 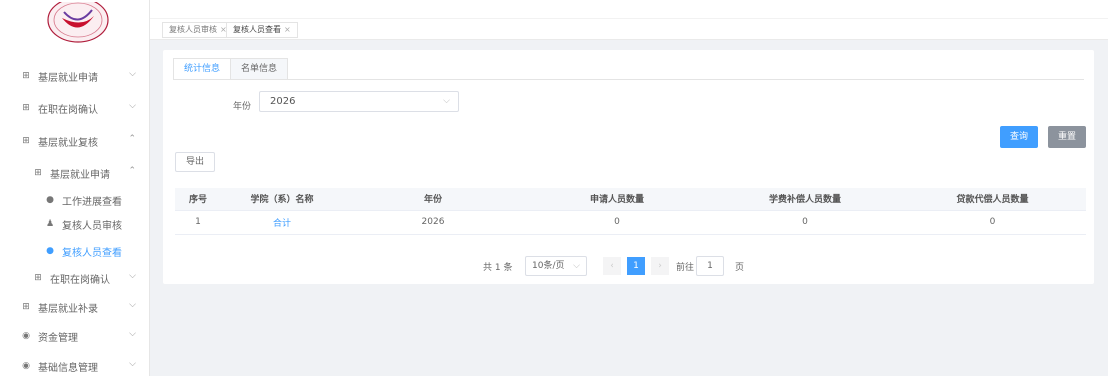 What do you see at coordinates (636, 266) in the screenshot?
I see `page-number-current: 1` at bounding box center [636, 266].